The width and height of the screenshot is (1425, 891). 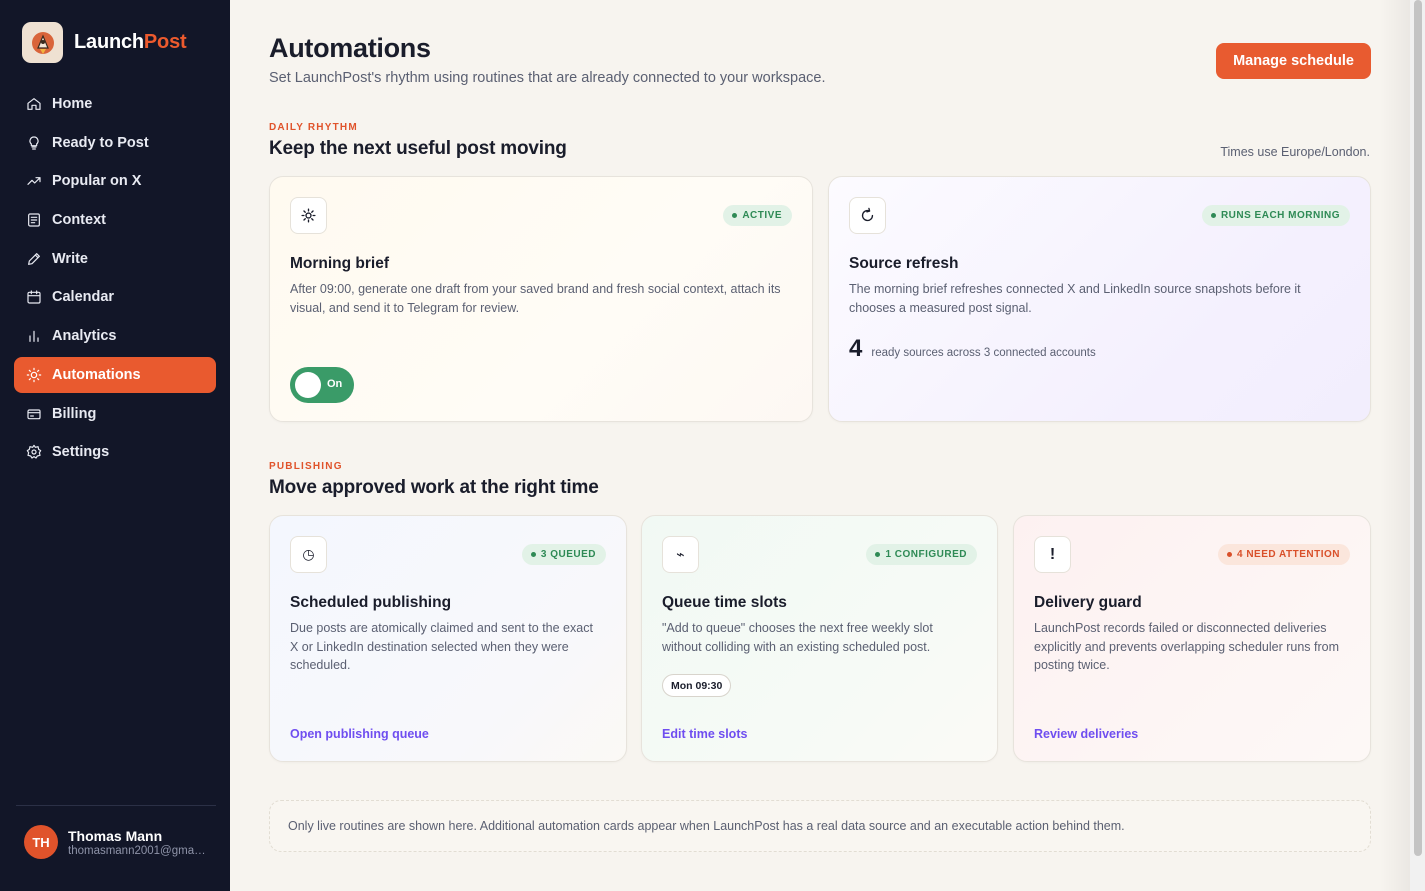 I want to click on sidebar-item-context: Context, so click(x=115, y=220).